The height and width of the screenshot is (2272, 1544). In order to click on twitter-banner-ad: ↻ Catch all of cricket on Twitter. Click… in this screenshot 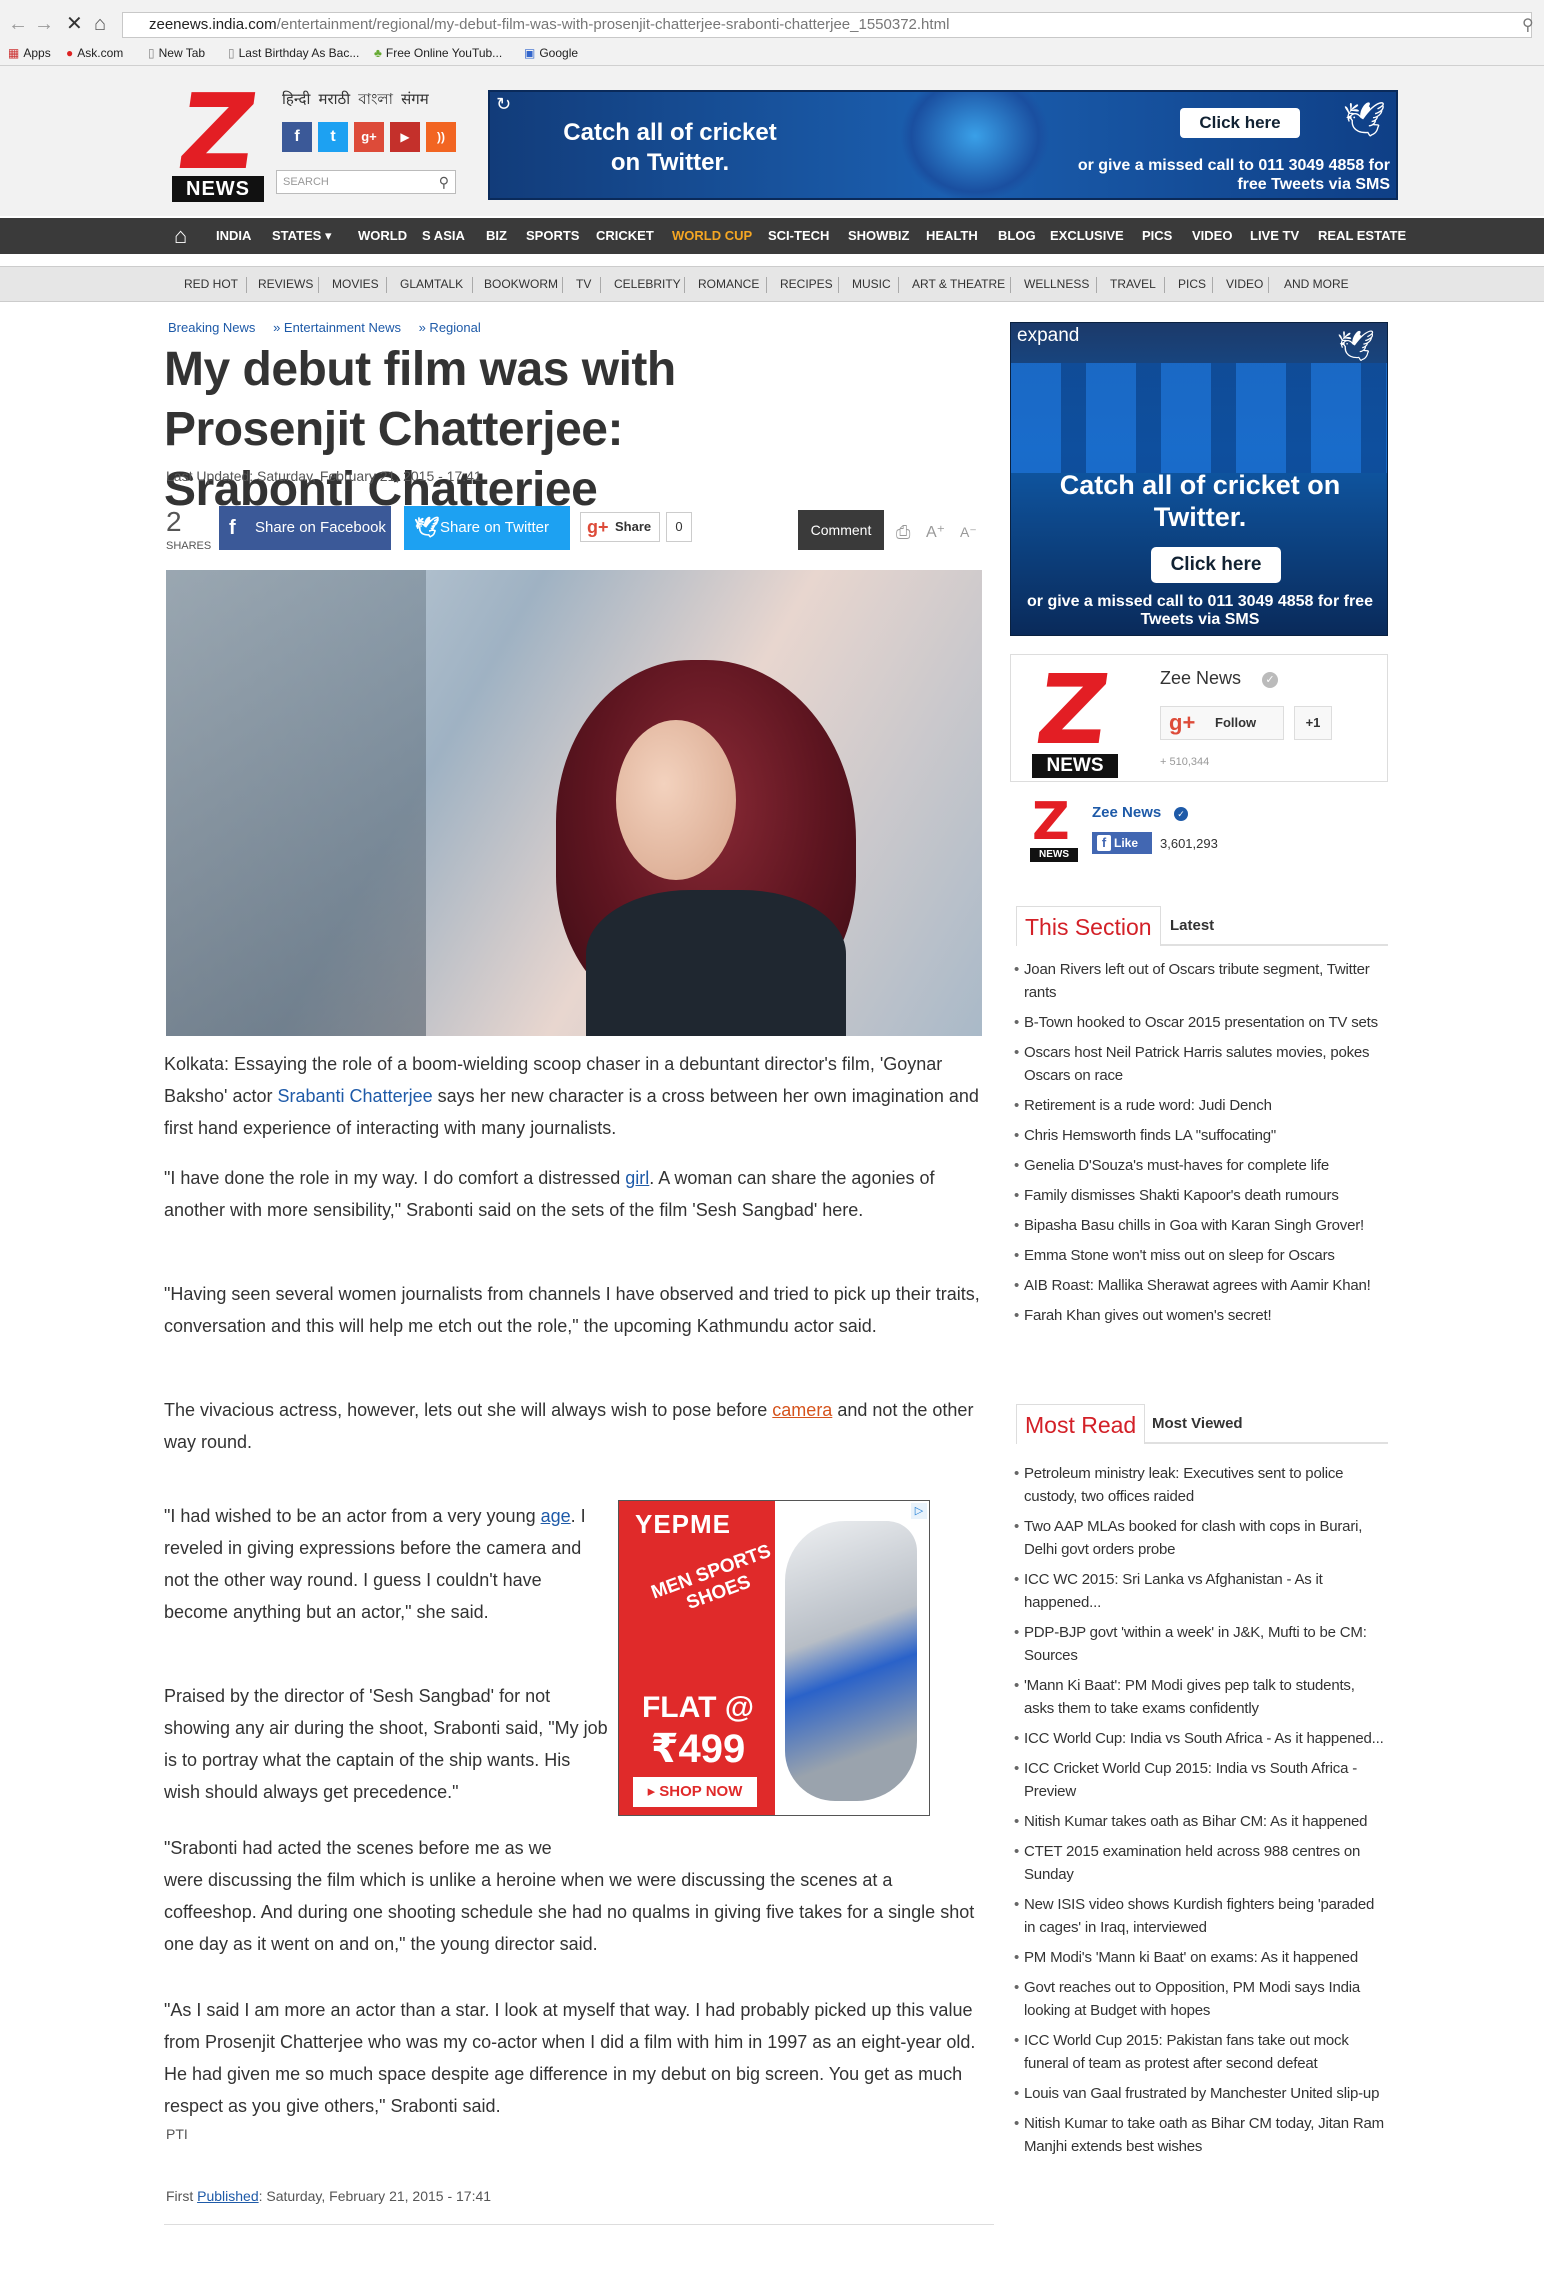, I will do `click(943, 145)`.